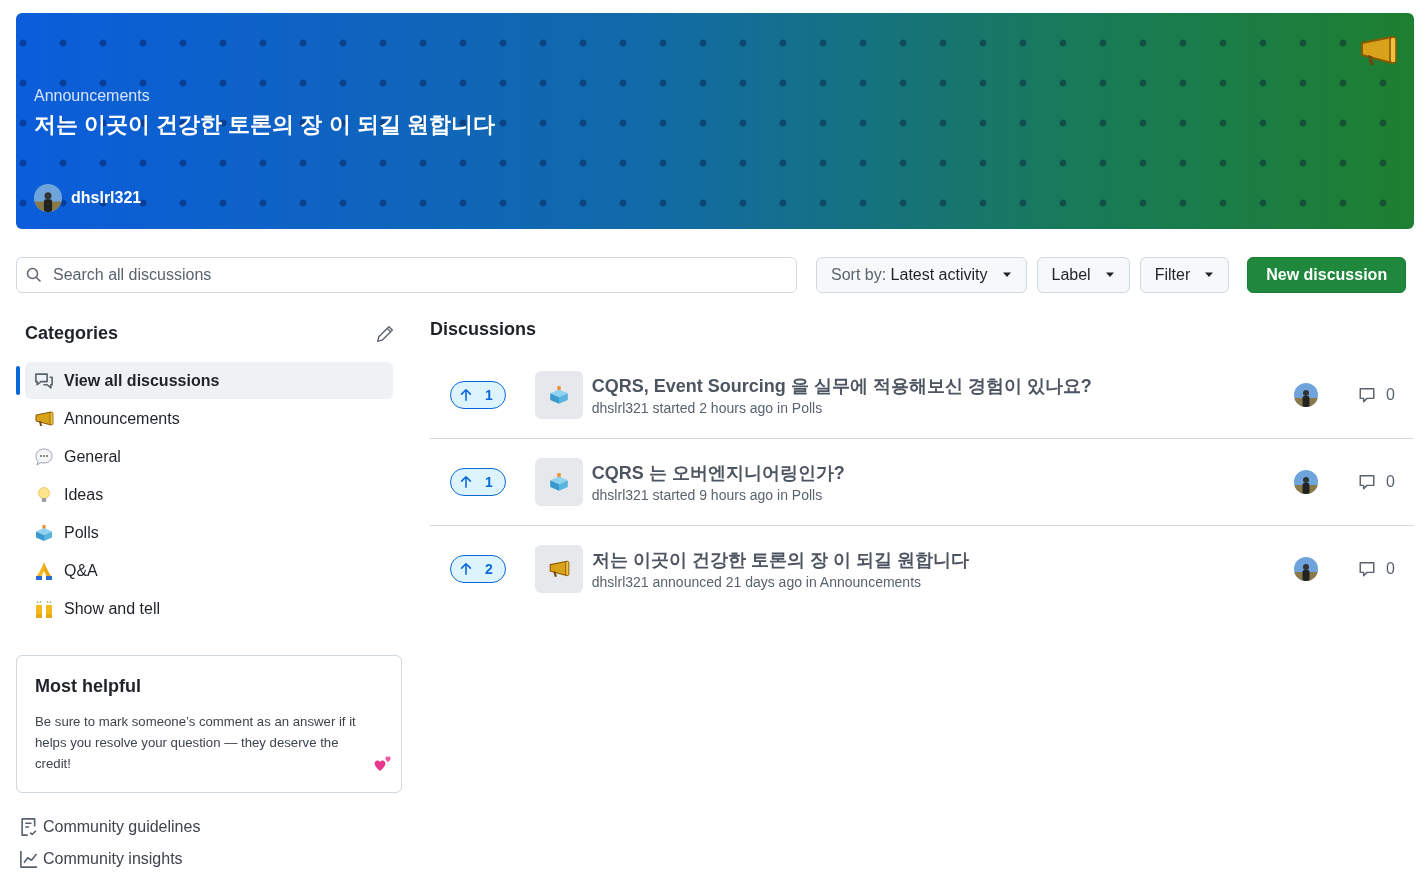 The height and width of the screenshot is (895, 1427). What do you see at coordinates (92, 96) in the screenshot?
I see `banner-category: Announcements` at bounding box center [92, 96].